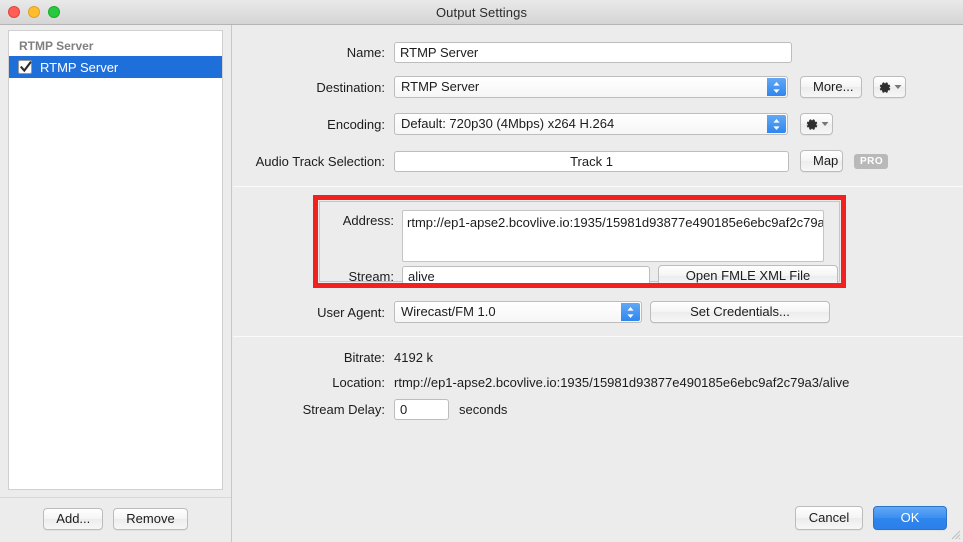 Image resolution: width=963 pixels, height=542 pixels. What do you see at coordinates (829, 518) in the screenshot?
I see `cancel-button: Cancel` at bounding box center [829, 518].